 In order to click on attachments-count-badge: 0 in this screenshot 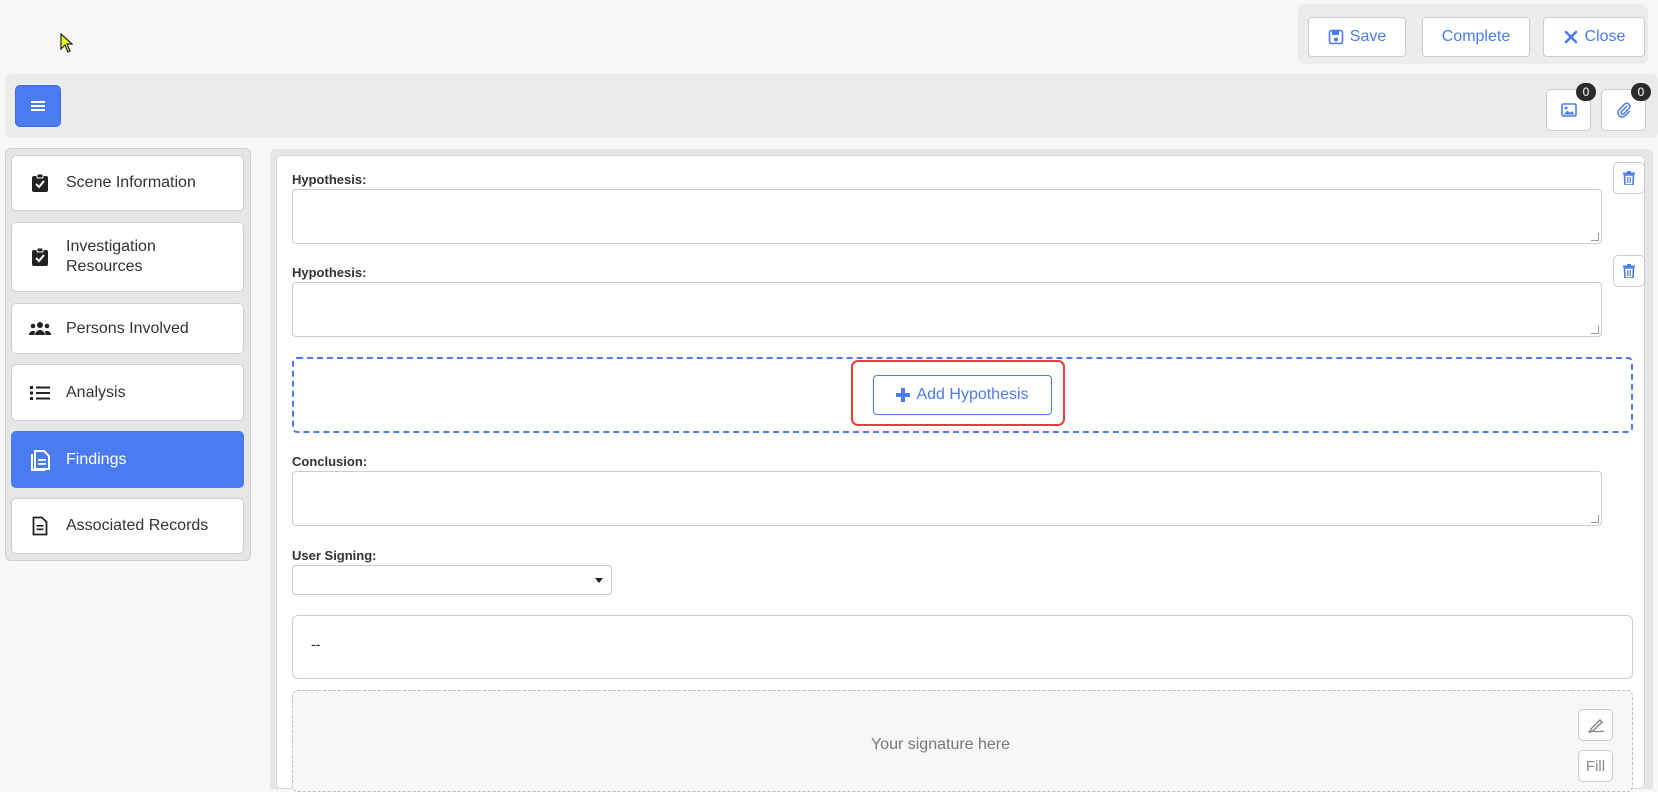, I will do `click(1641, 92)`.